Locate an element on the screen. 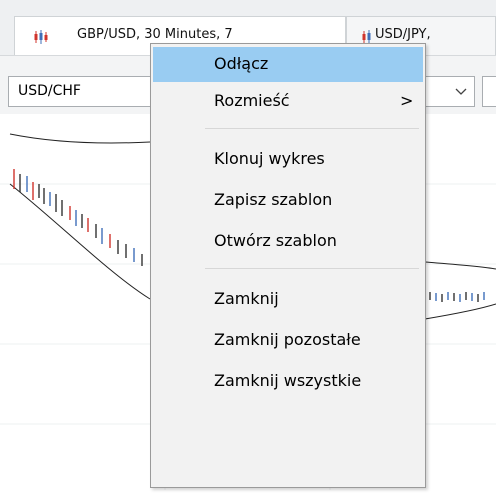 This screenshot has width=496, height=494. menu-item-close-others: Zamknij pozostałe is located at coordinates (288, 340).